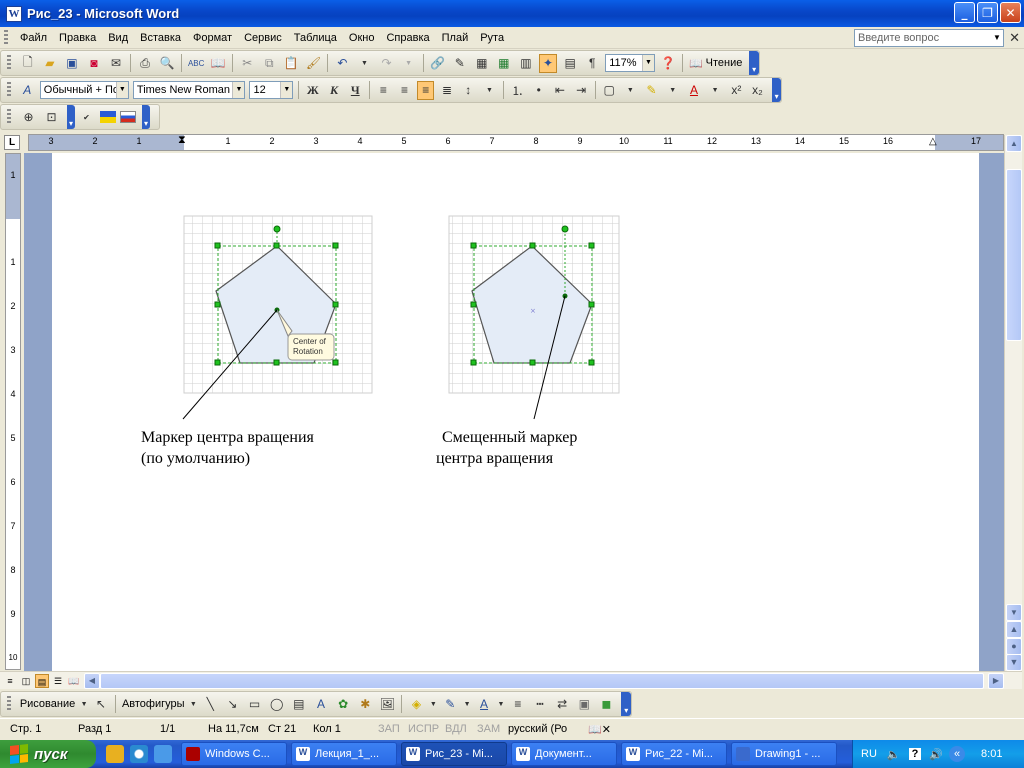 The image size is (1024, 768). What do you see at coordinates (313, 63) in the screenshot?
I see `format-painter-icon: 🖌` at bounding box center [313, 63].